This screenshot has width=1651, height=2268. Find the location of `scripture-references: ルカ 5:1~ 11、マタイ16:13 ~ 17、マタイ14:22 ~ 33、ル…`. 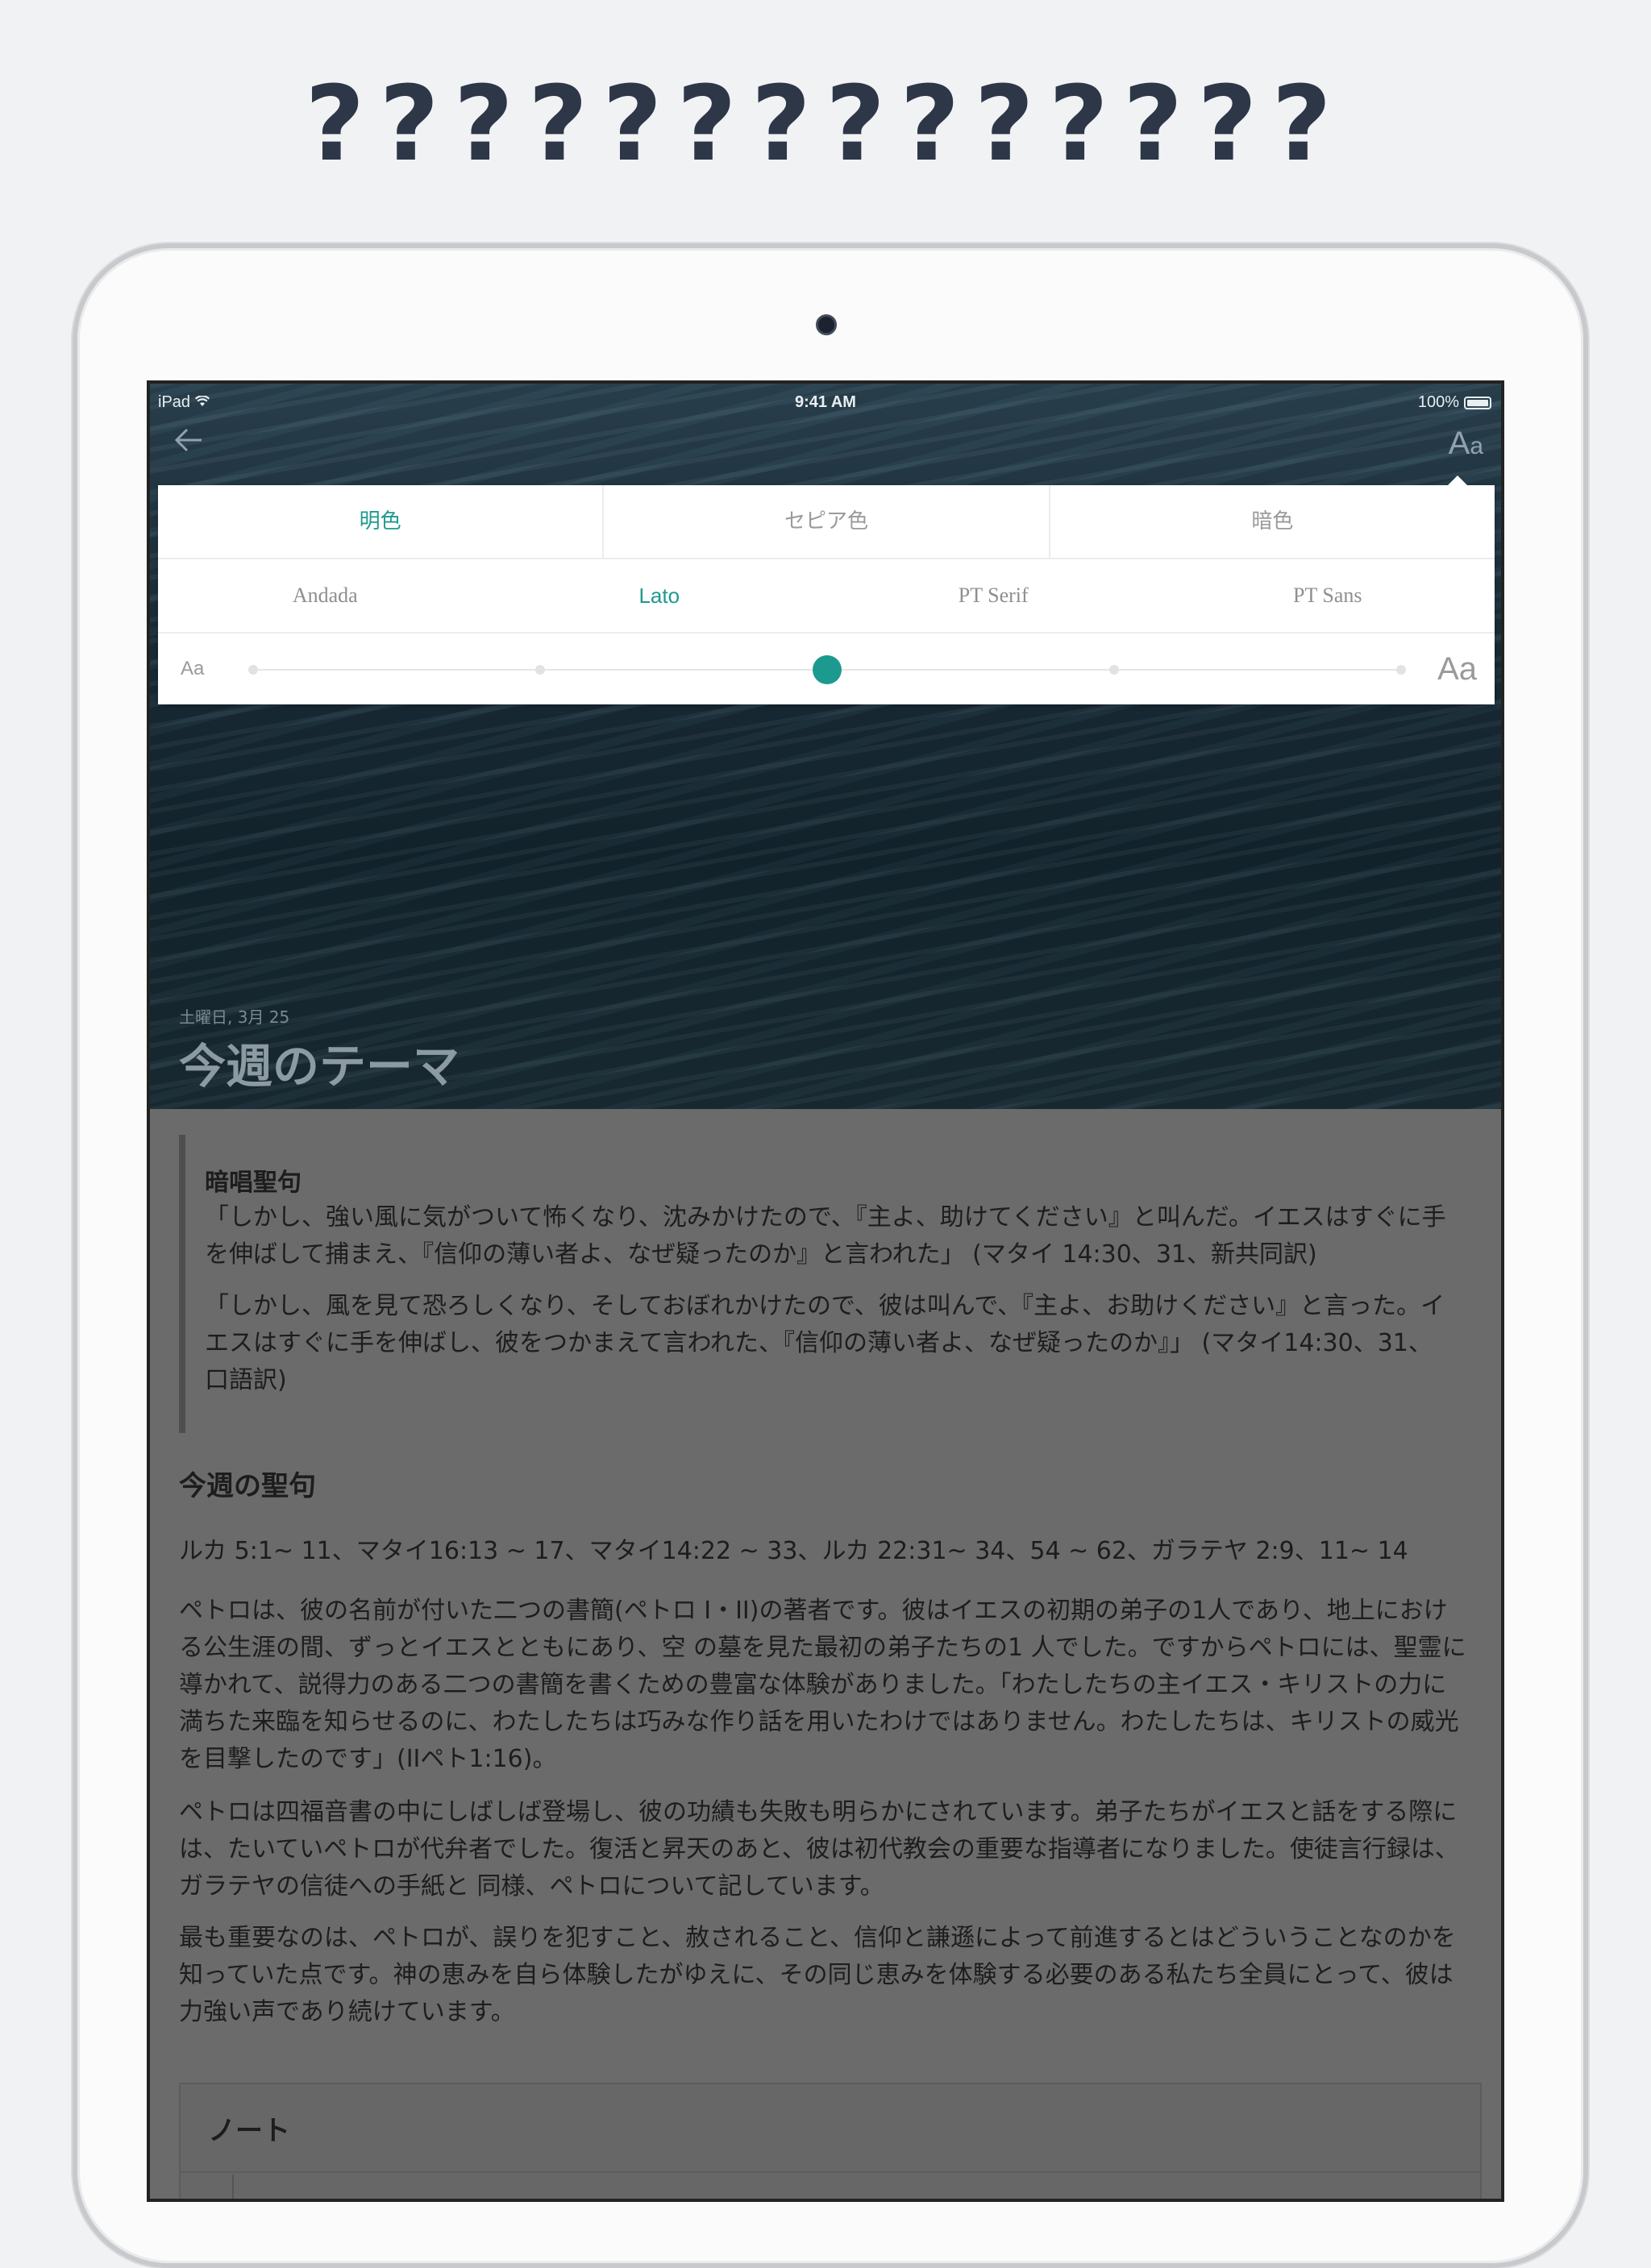

scripture-references: ルカ 5:1~ 11、マタイ16:13 ~ 17、マタイ14:22 ~ 33、ル… is located at coordinates (793, 1551).